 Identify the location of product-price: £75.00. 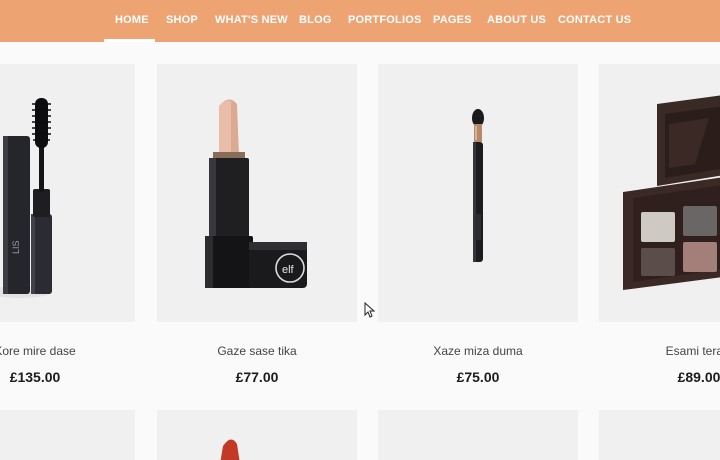
(478, 377).